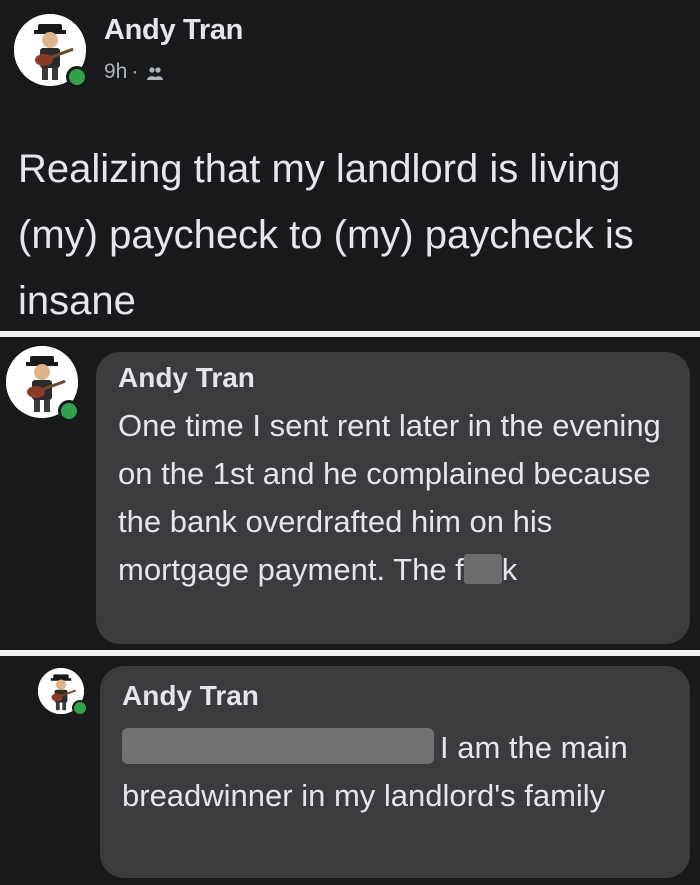 The image size is (700, 885). What do you see at coordinates (278, 746) in the screenshot?
I see `redacted-mention` at bounding box center [278, 746].